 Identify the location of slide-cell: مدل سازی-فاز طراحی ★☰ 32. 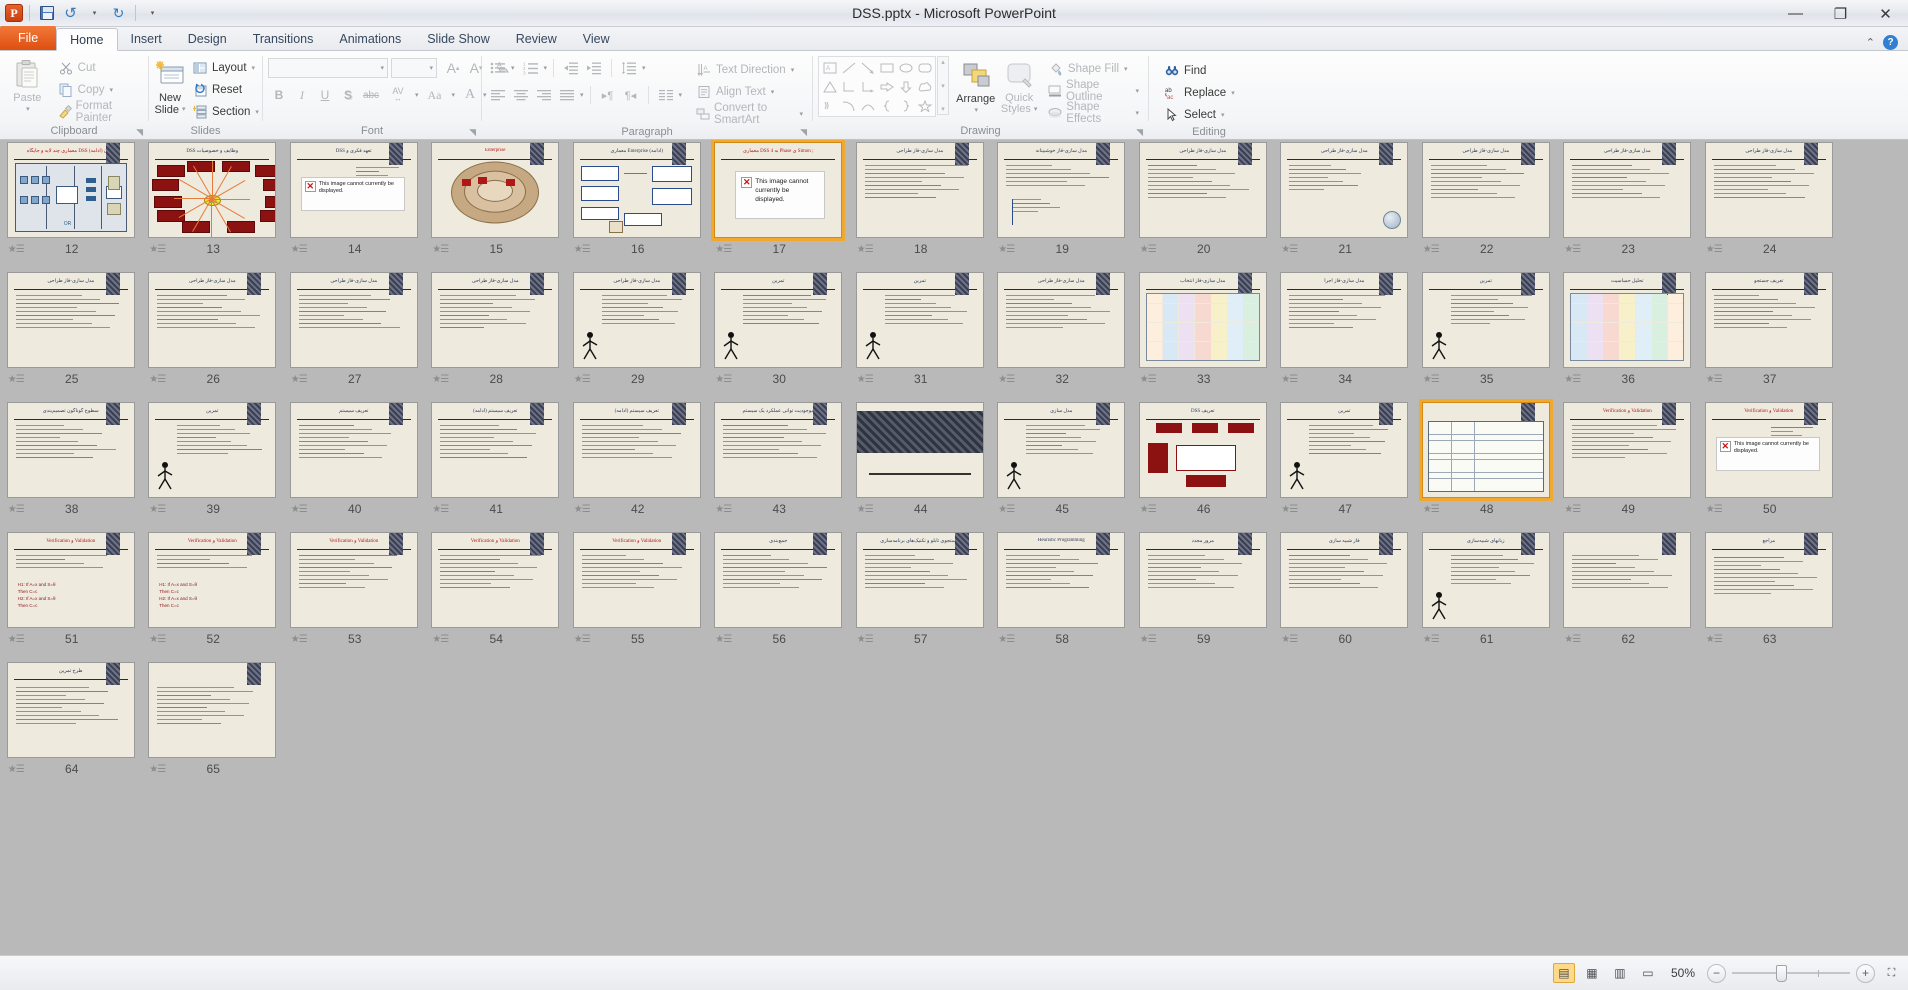
(1062, 335).